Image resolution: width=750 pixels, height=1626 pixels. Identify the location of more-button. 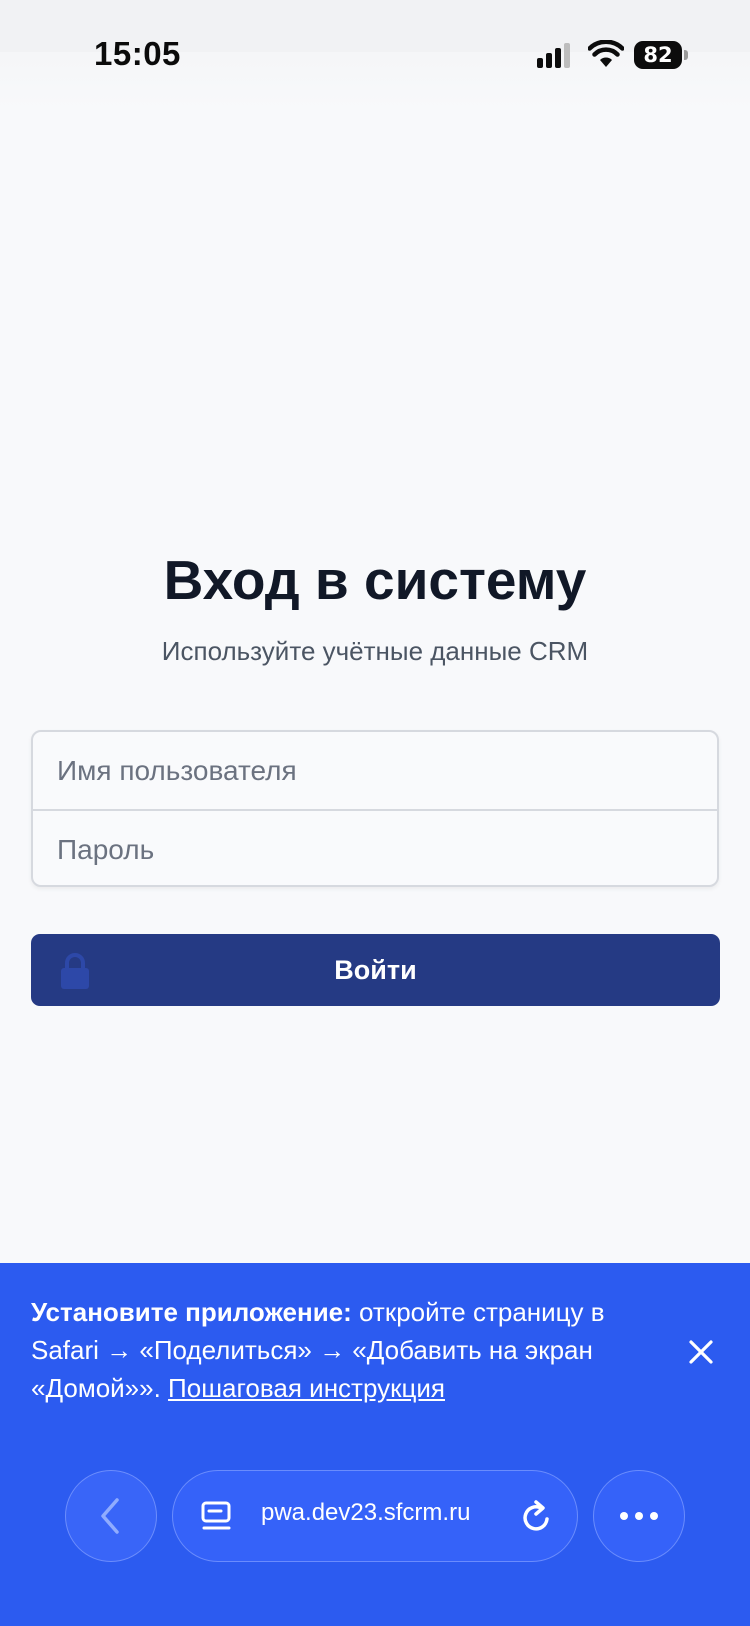
(639, 1516).